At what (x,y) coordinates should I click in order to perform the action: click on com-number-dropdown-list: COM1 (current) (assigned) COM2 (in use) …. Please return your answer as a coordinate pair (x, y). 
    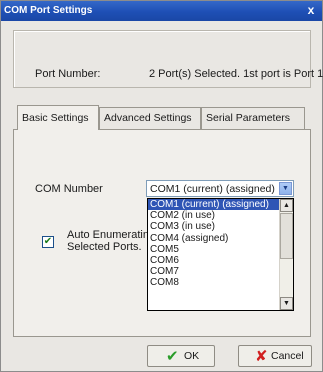
    Looking at the image, I should click on (220, 254).